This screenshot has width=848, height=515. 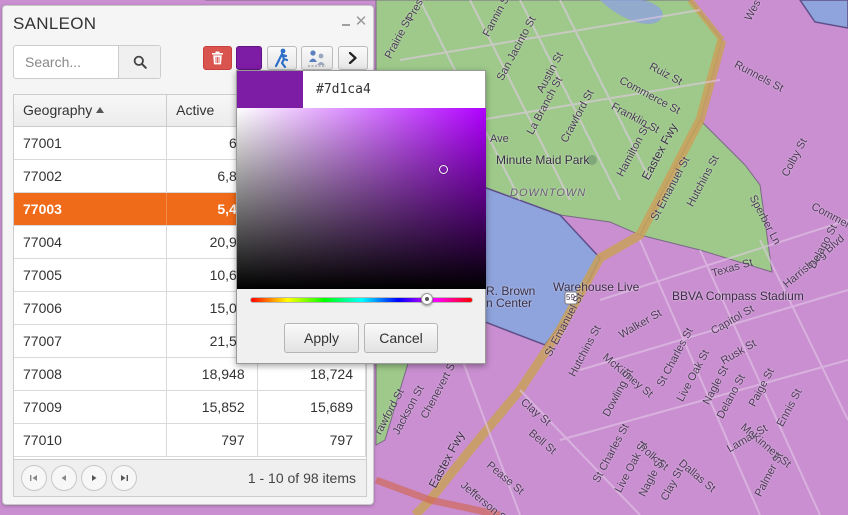 I want to click on search-button, so click(x=139, y=62).